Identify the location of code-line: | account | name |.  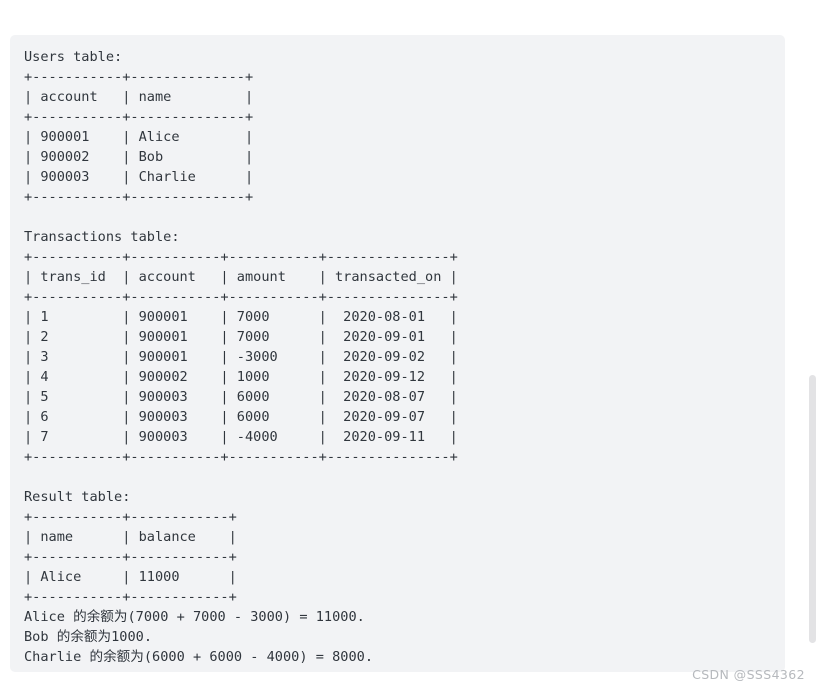
(139, 97).